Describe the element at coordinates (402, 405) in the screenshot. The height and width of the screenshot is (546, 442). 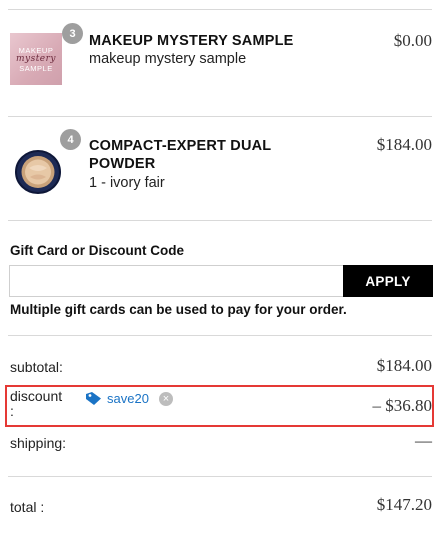
I see `discount-value: – $36.80` at that location.